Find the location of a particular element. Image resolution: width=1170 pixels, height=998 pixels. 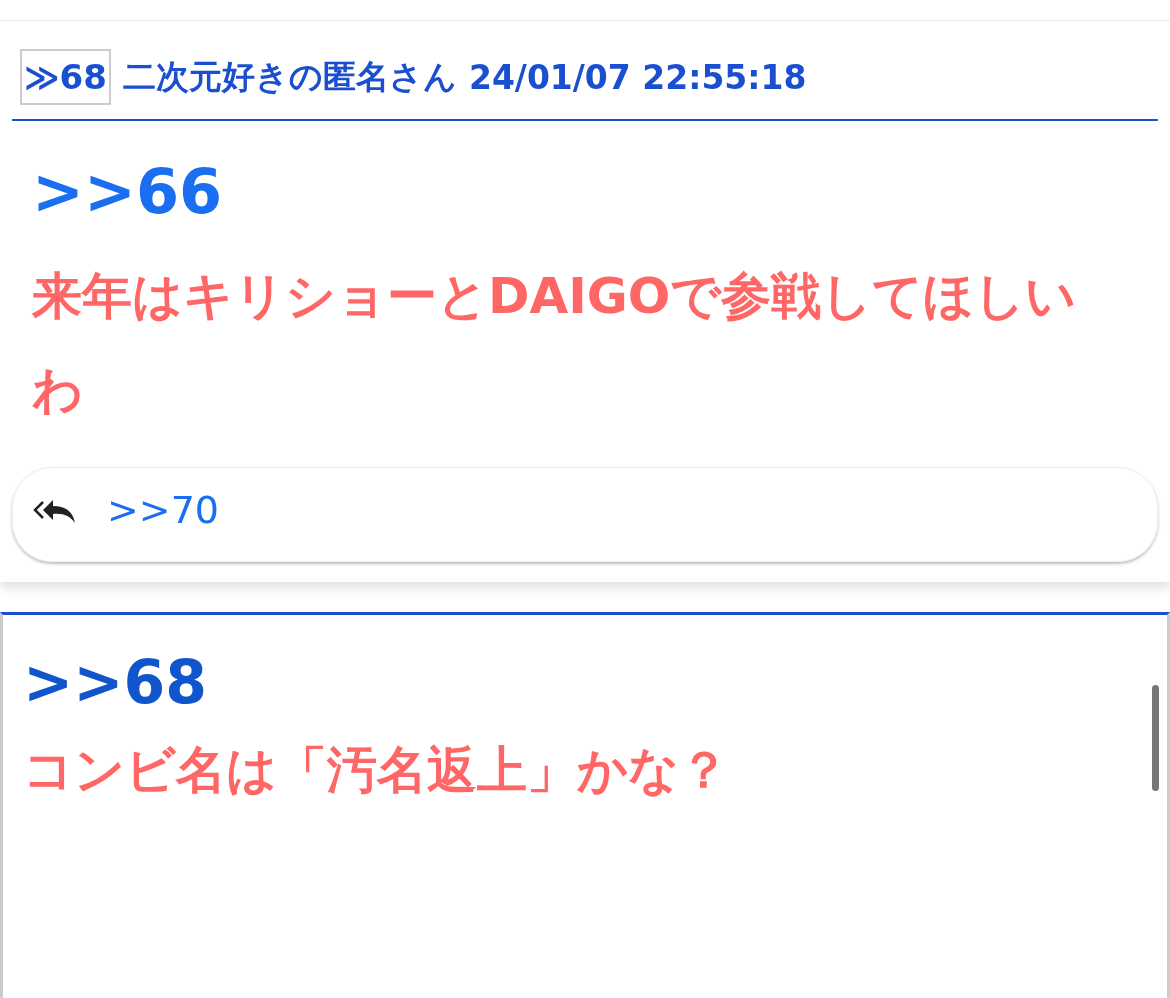

post-author: 二次元好きの匿名さん is located at coordinates (289, 76).